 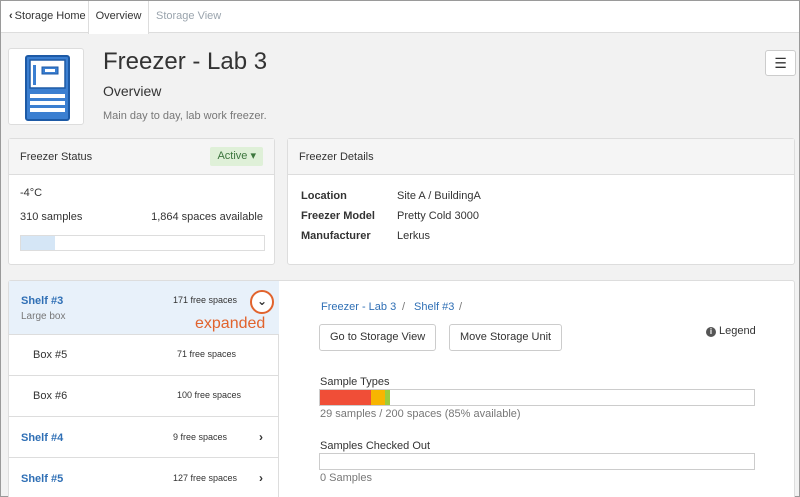 I want to click on box-5-free: 71 free spaces, so click(x=207, y=354).